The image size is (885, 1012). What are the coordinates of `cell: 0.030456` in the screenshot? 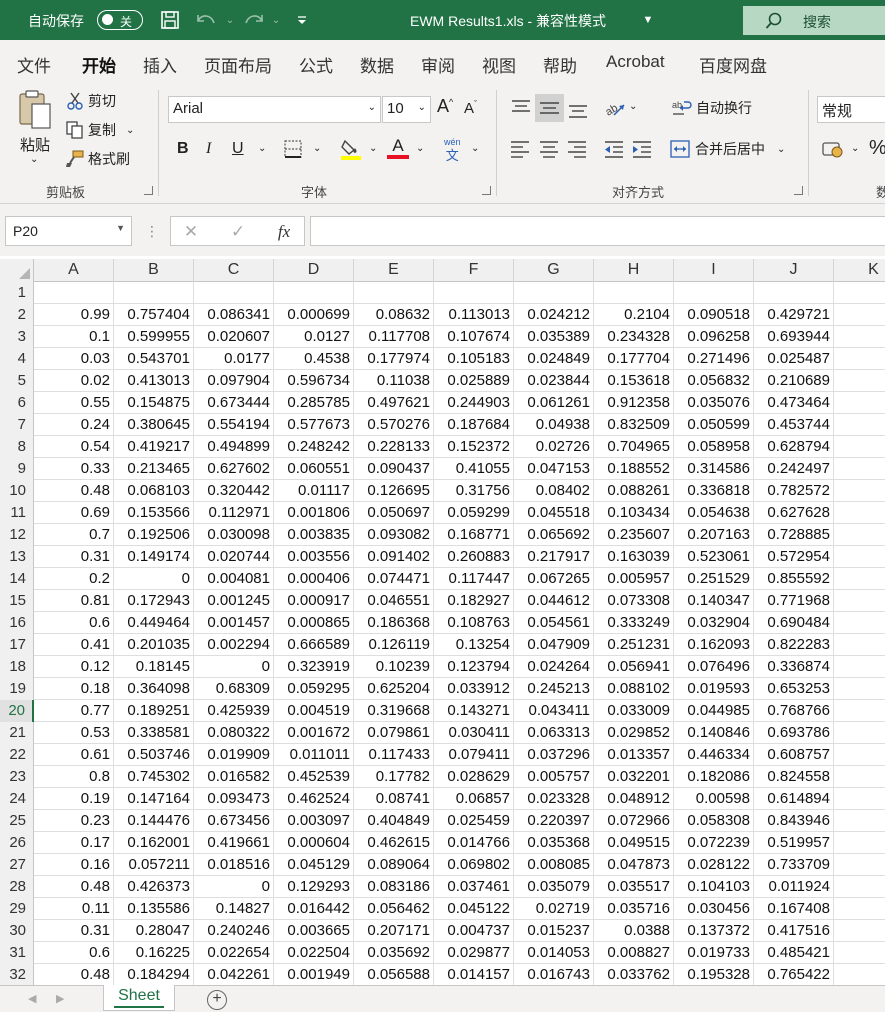 It's located at (714, 909).